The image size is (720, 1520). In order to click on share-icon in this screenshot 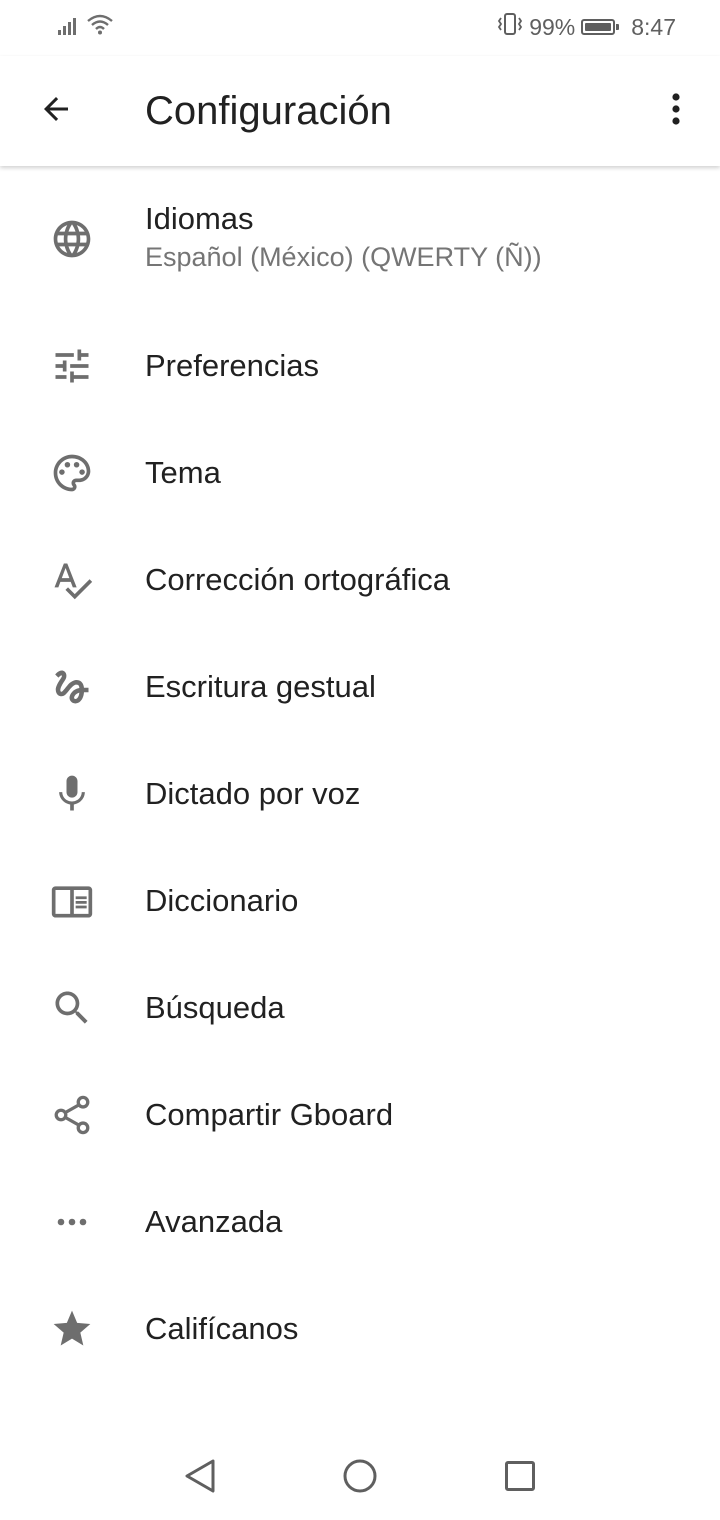, I will do `click(72, 1115)`.